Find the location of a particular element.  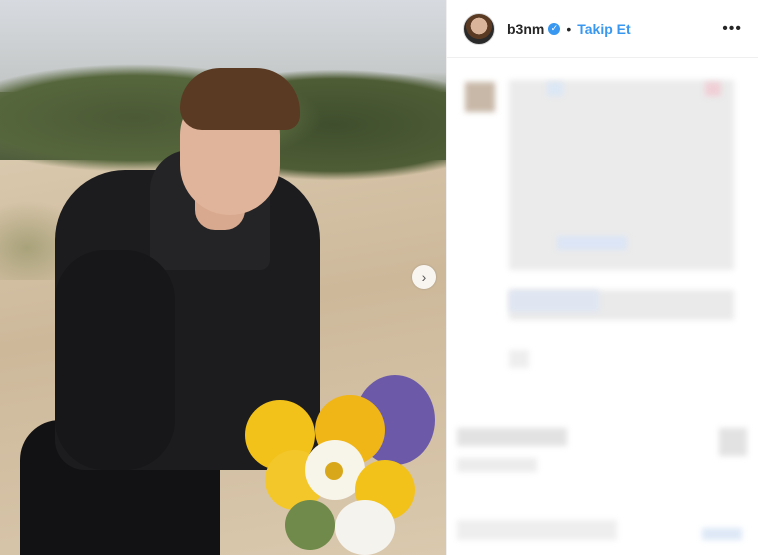

carousel-next-button: › is located at coordinates (424, 277).